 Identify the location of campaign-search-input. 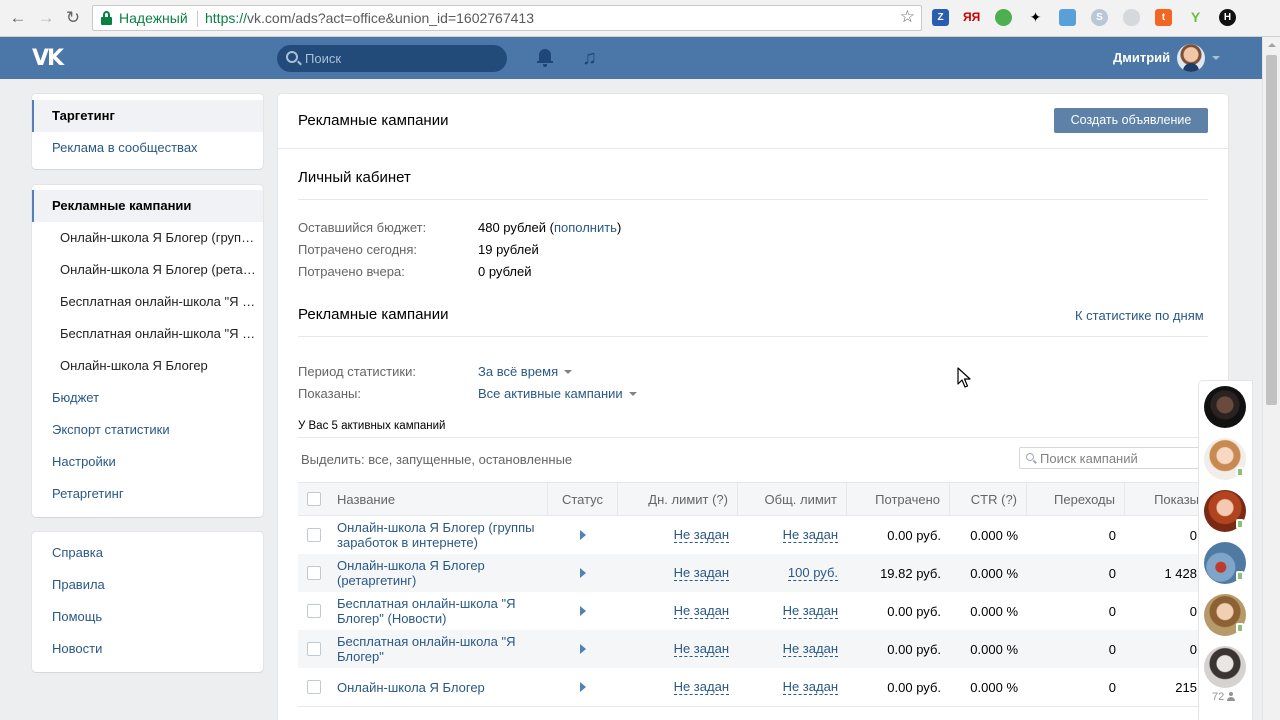
(1120, 458).